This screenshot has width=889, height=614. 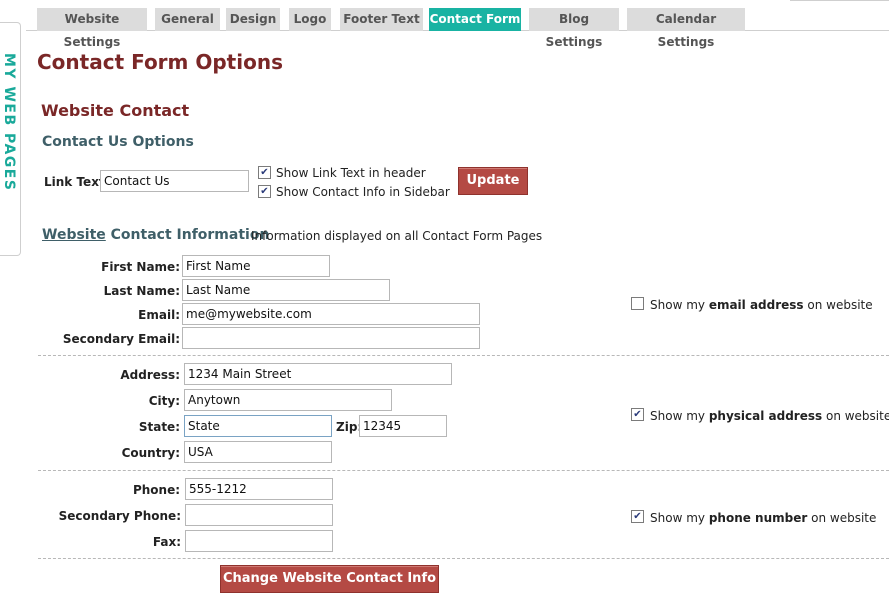 I want to click on first-name-label: First Name:, so click(x=140, y=267).